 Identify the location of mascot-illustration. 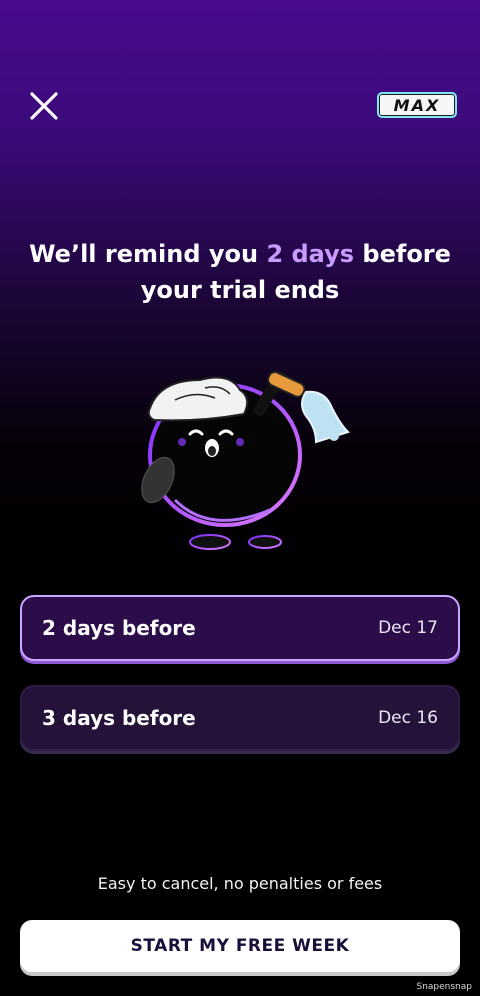
(245, 455).